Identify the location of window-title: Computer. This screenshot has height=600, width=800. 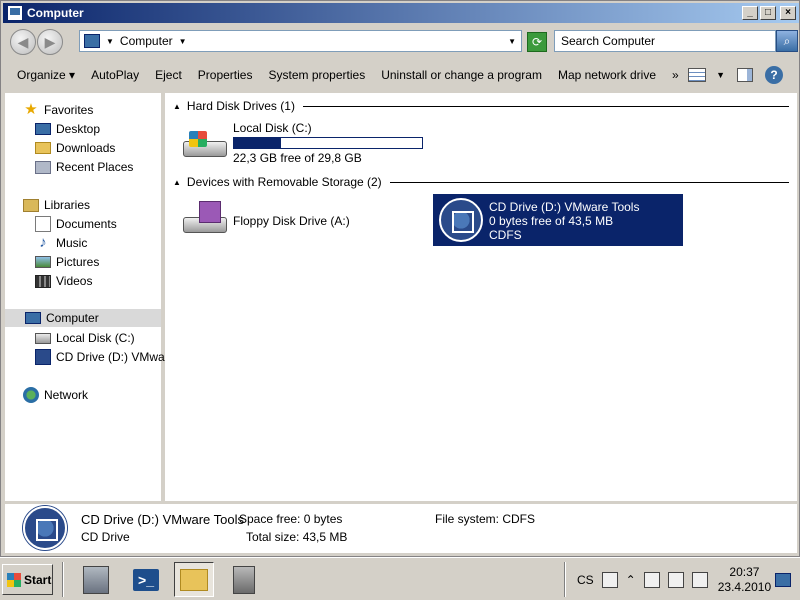
(55, 13).